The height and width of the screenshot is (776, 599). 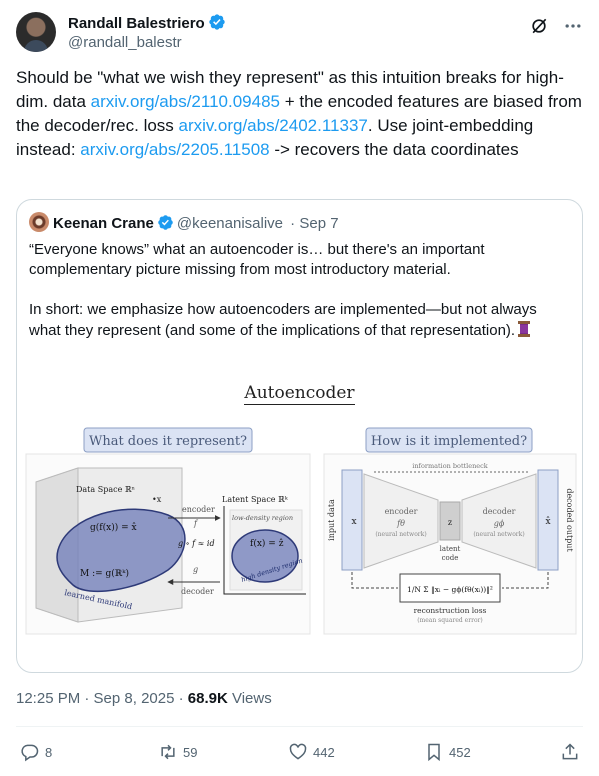 I want to click on reply-count: 8, so click(x=49, y=752).